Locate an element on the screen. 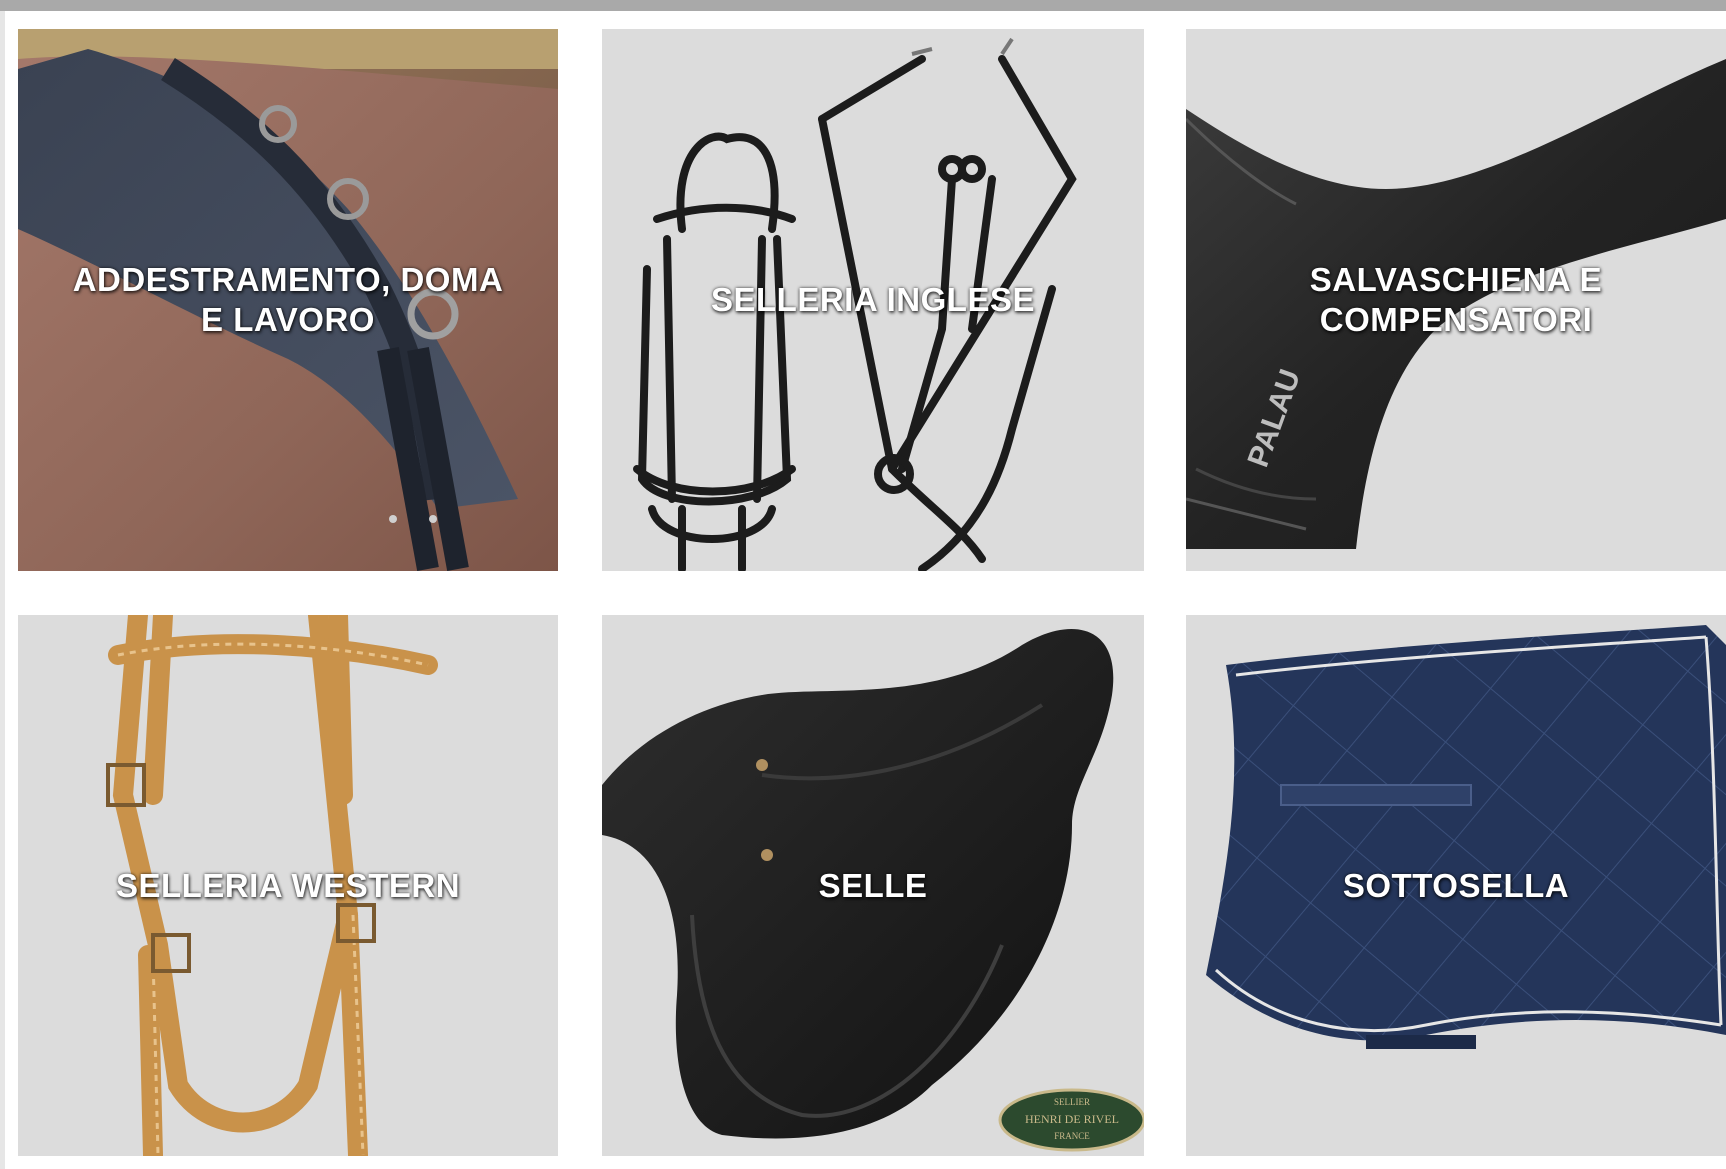  svg-text: FRANCE is located at coordinates (1072, 1136).